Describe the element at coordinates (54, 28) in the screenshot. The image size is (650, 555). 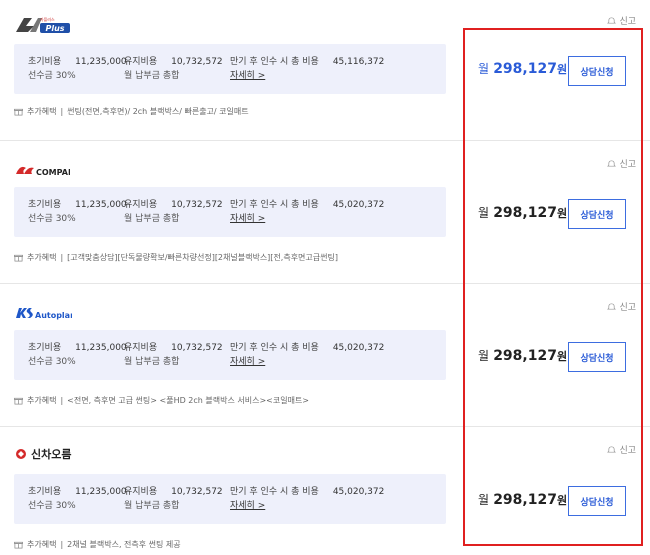
I see `svg-text: Plus` at that location.